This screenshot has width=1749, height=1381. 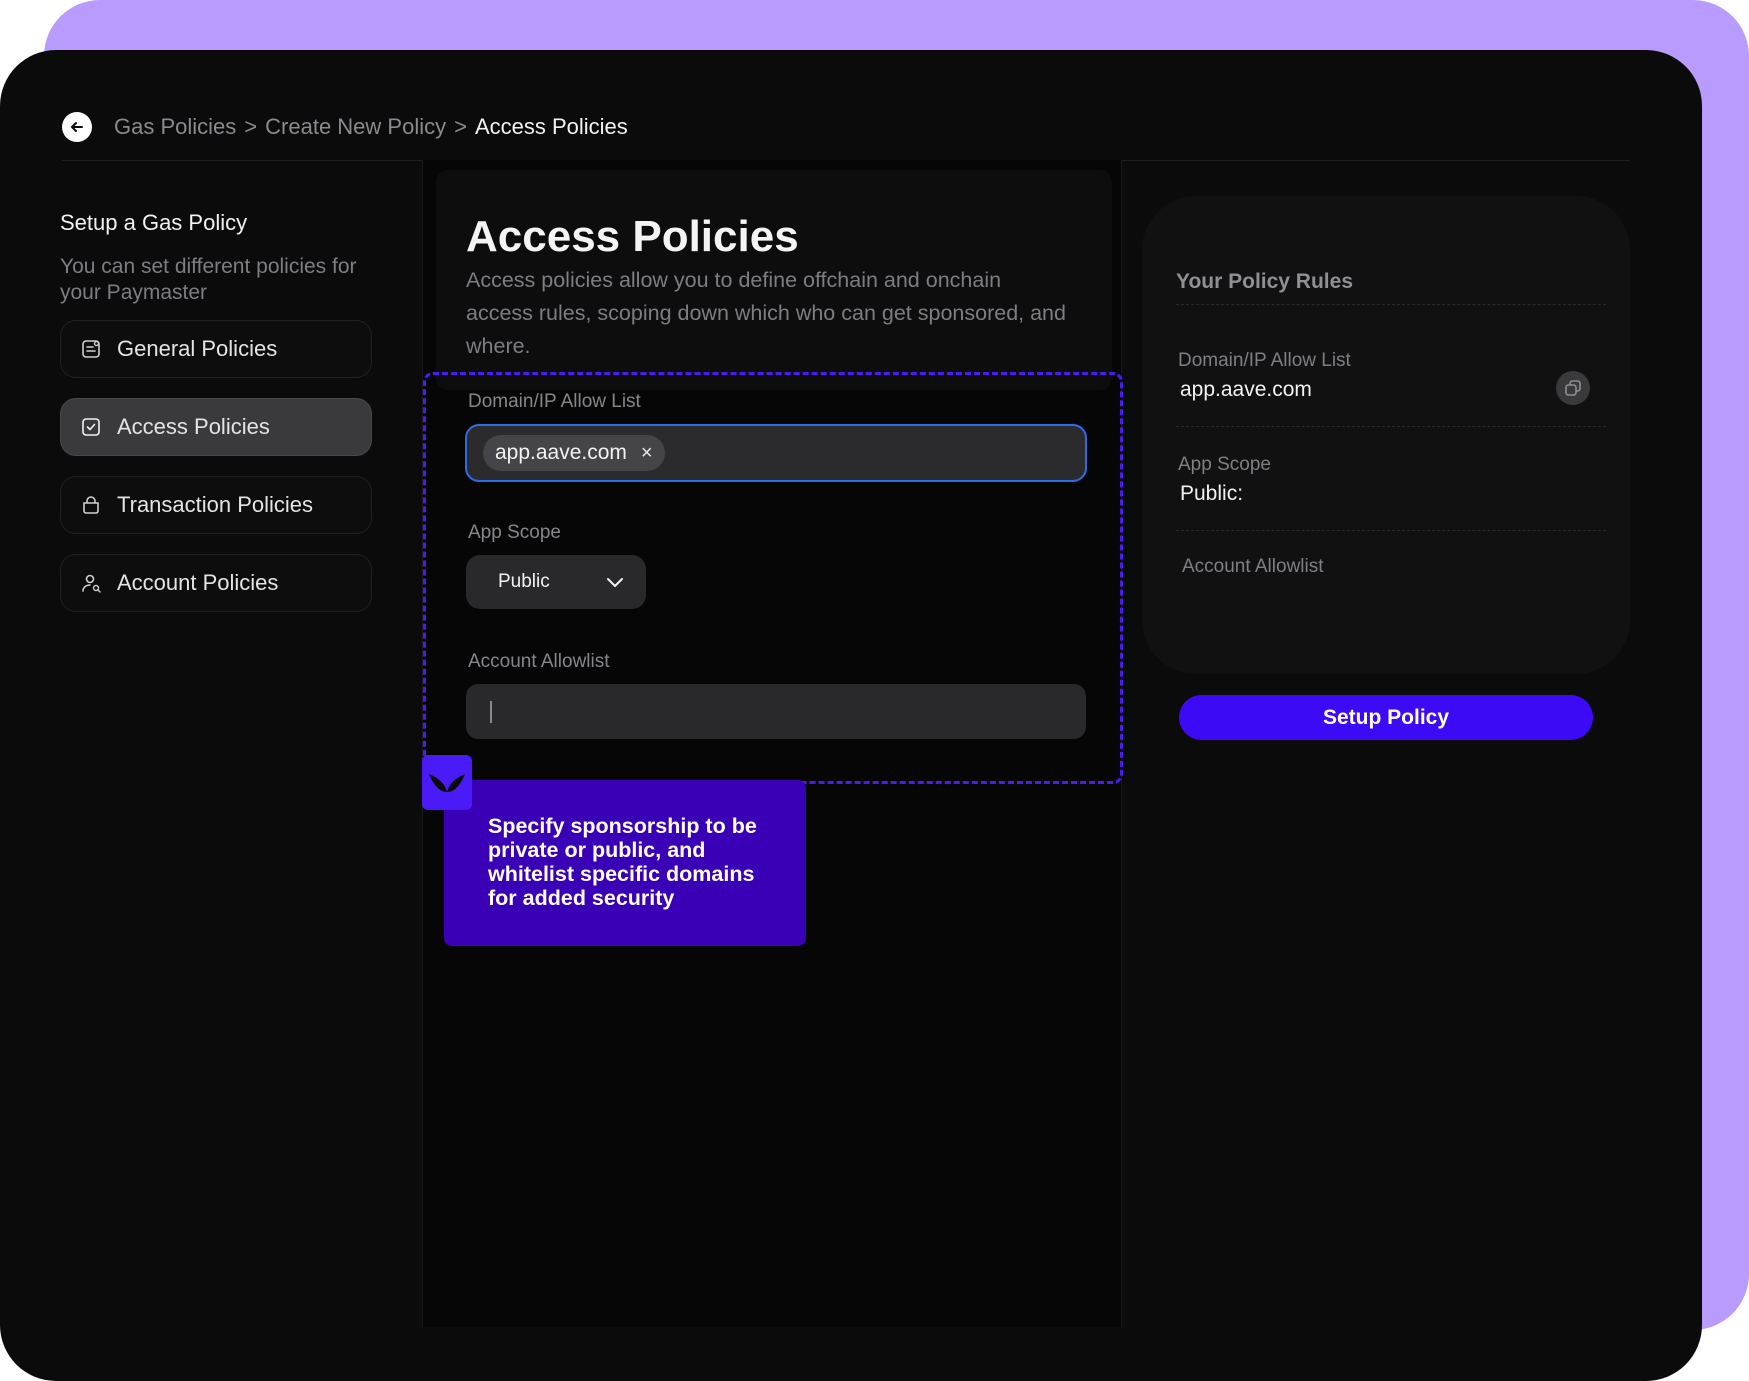 I want to click on copy-icon, so click(x=1573, y=388).